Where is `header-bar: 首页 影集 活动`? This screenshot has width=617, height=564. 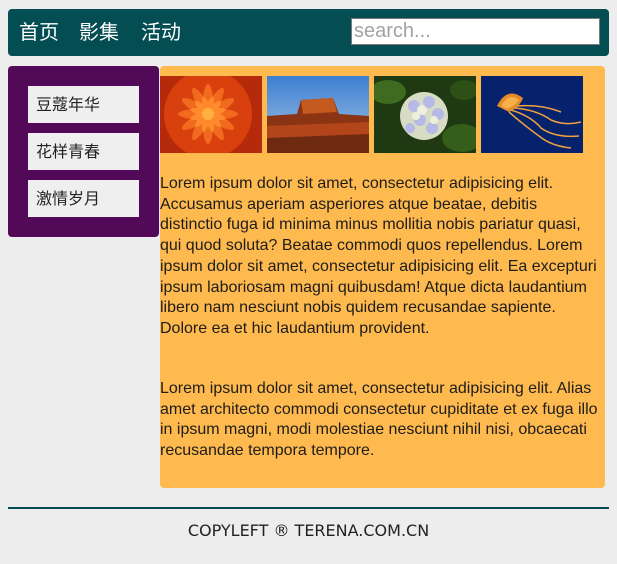 header-bar: 首页 影集 活动 is located at coordinates (308, 32).